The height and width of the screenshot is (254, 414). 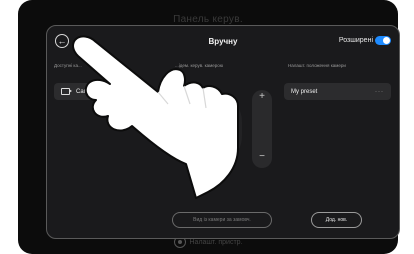 What do you see at coordinates (355, 40) in the screenshot?
I see `advanced-label: Розширені` at bounding box center [355, 40].